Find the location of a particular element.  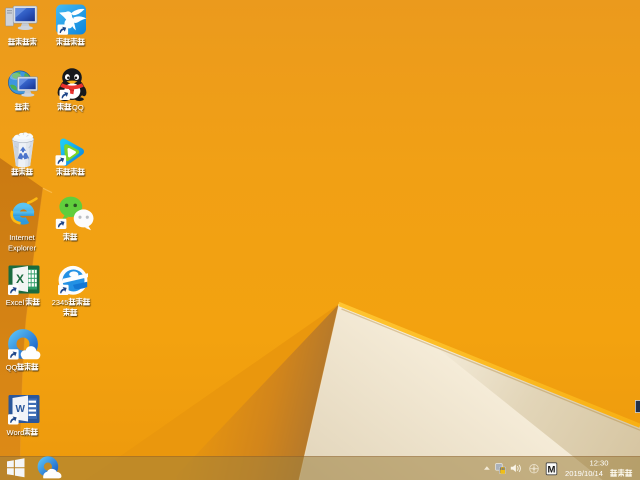

svg-text: Internet is located at coordinates (22, 237).